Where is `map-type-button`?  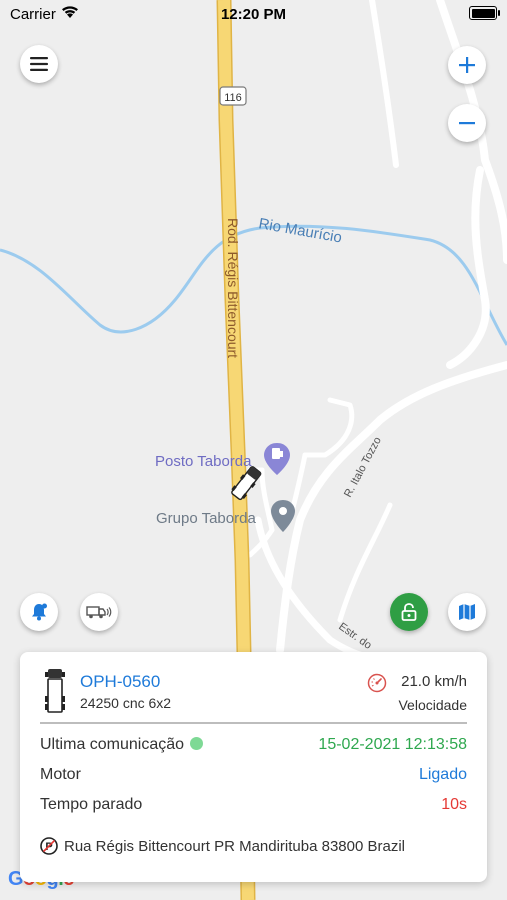
map-type-button is located at coordinates (467, 612).